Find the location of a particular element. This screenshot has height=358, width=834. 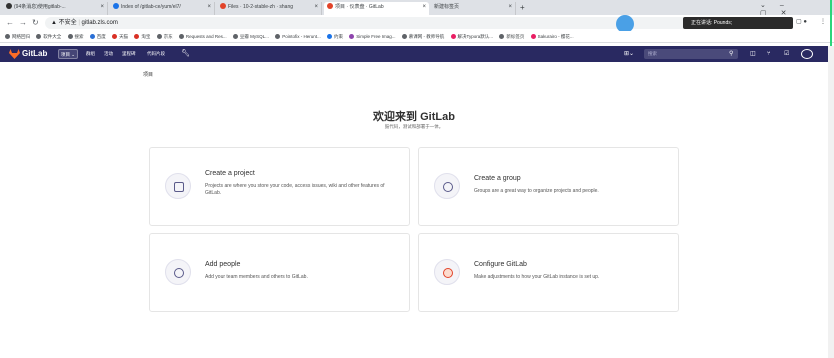

issues-icon: ◫ is located at coordinates (753, 54).